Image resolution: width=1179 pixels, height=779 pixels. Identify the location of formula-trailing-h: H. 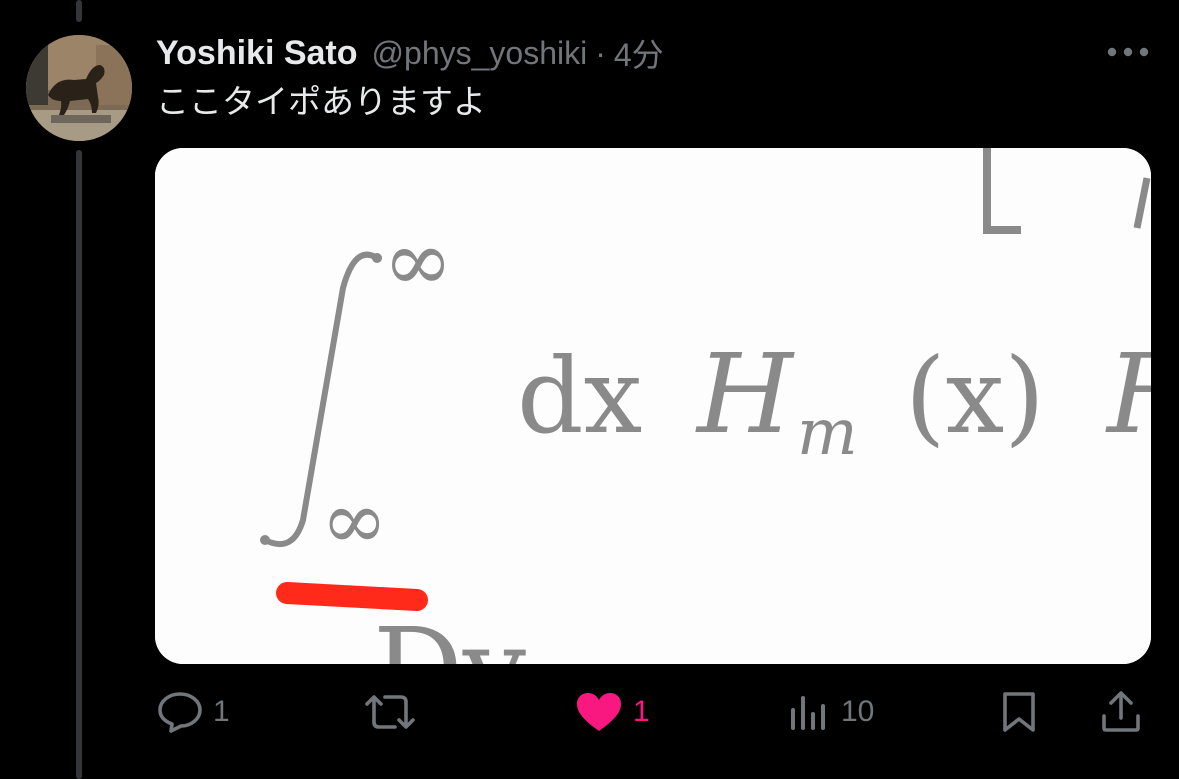
(1128, 394).